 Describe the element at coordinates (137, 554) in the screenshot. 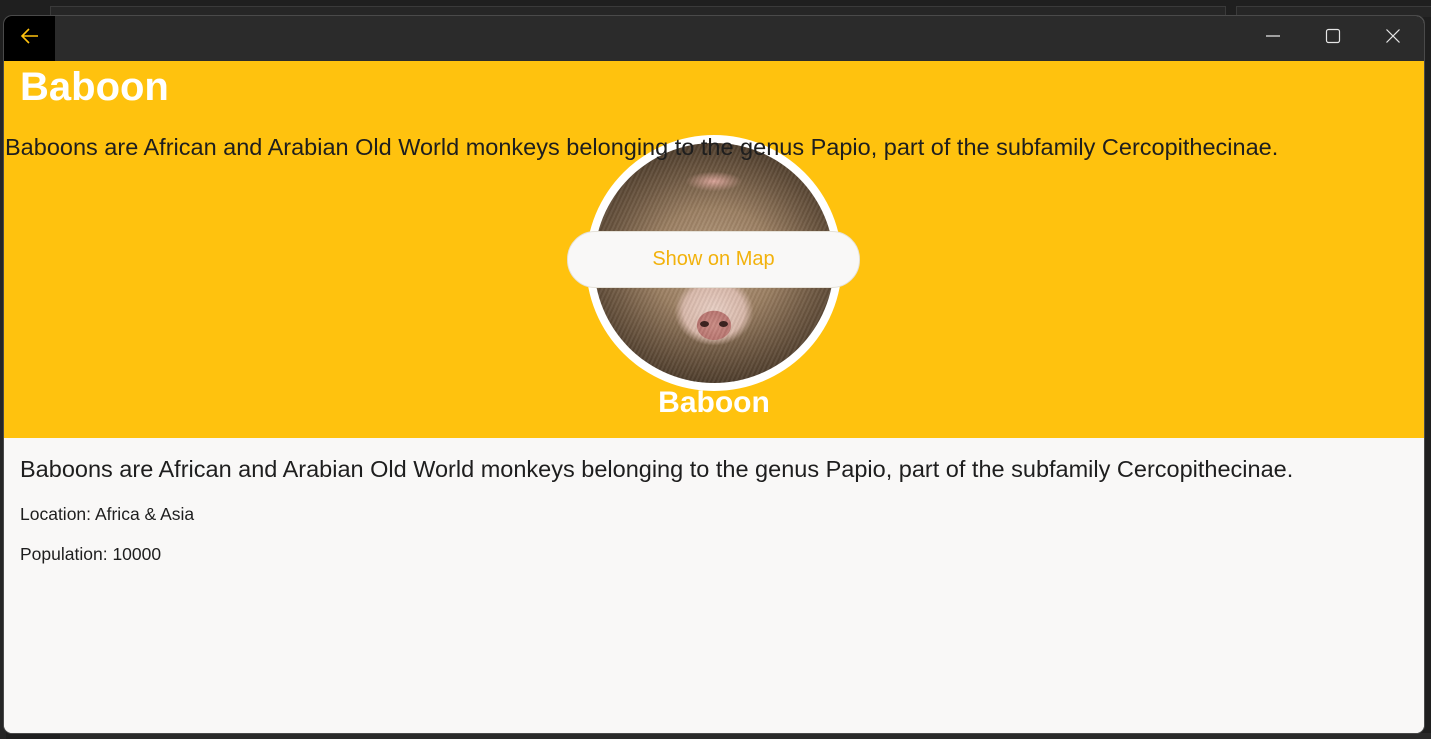

I see `population-value: 10000` at that location.